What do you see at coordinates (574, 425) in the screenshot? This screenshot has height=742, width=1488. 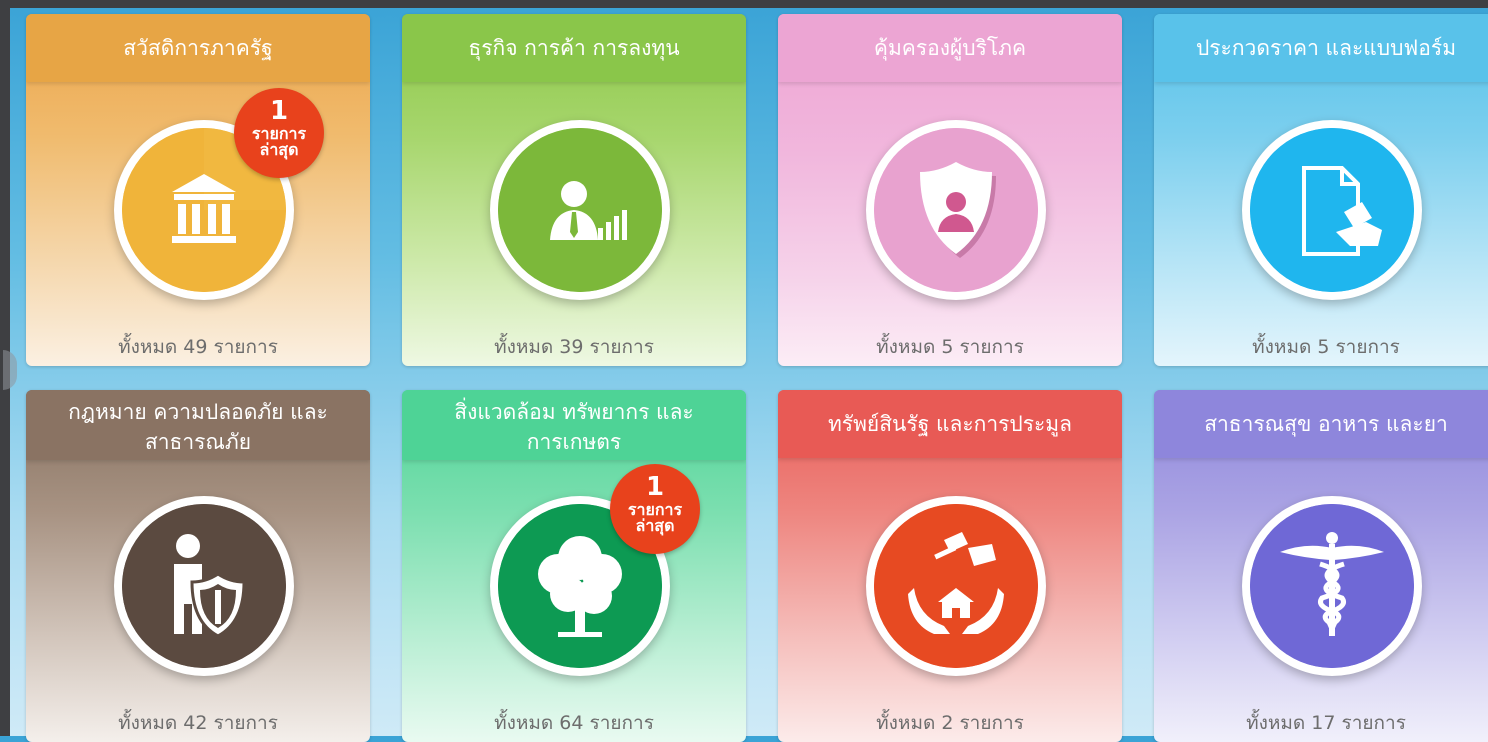 I see `category-title: สิ่งแวดล้อม ทรัพยากร และการเกษตร` at bounding box center [574, 425].